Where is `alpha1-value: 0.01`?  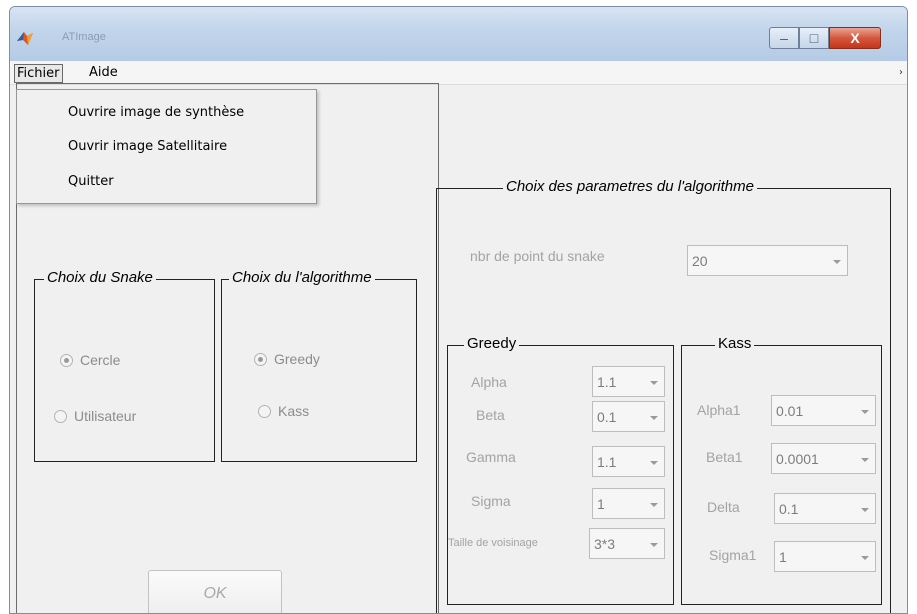 alpha1-value: 0.01 is located at coordinates (790, 411).